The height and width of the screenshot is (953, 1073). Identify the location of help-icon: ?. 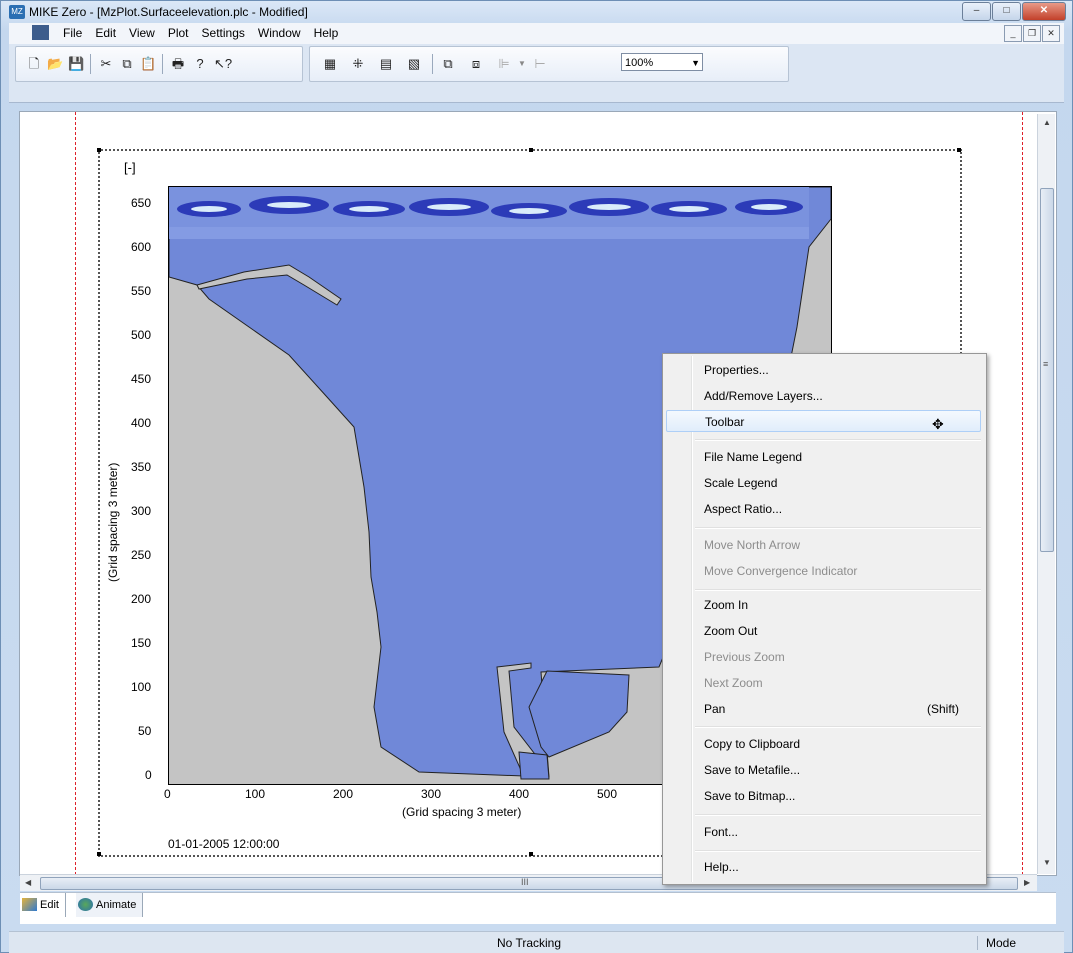
(200, 64).